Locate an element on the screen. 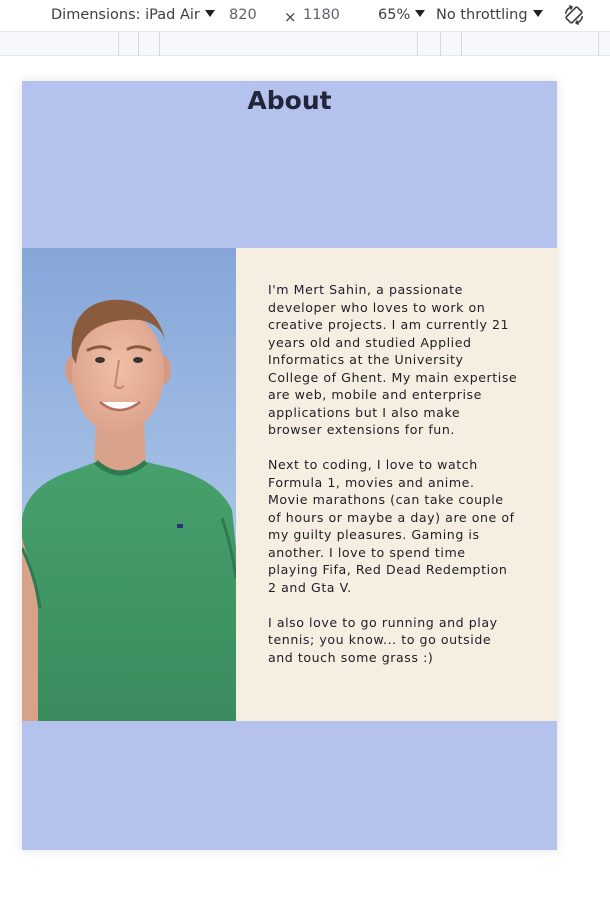  throttling-label: No throttling is located at coordinates (482, 15).